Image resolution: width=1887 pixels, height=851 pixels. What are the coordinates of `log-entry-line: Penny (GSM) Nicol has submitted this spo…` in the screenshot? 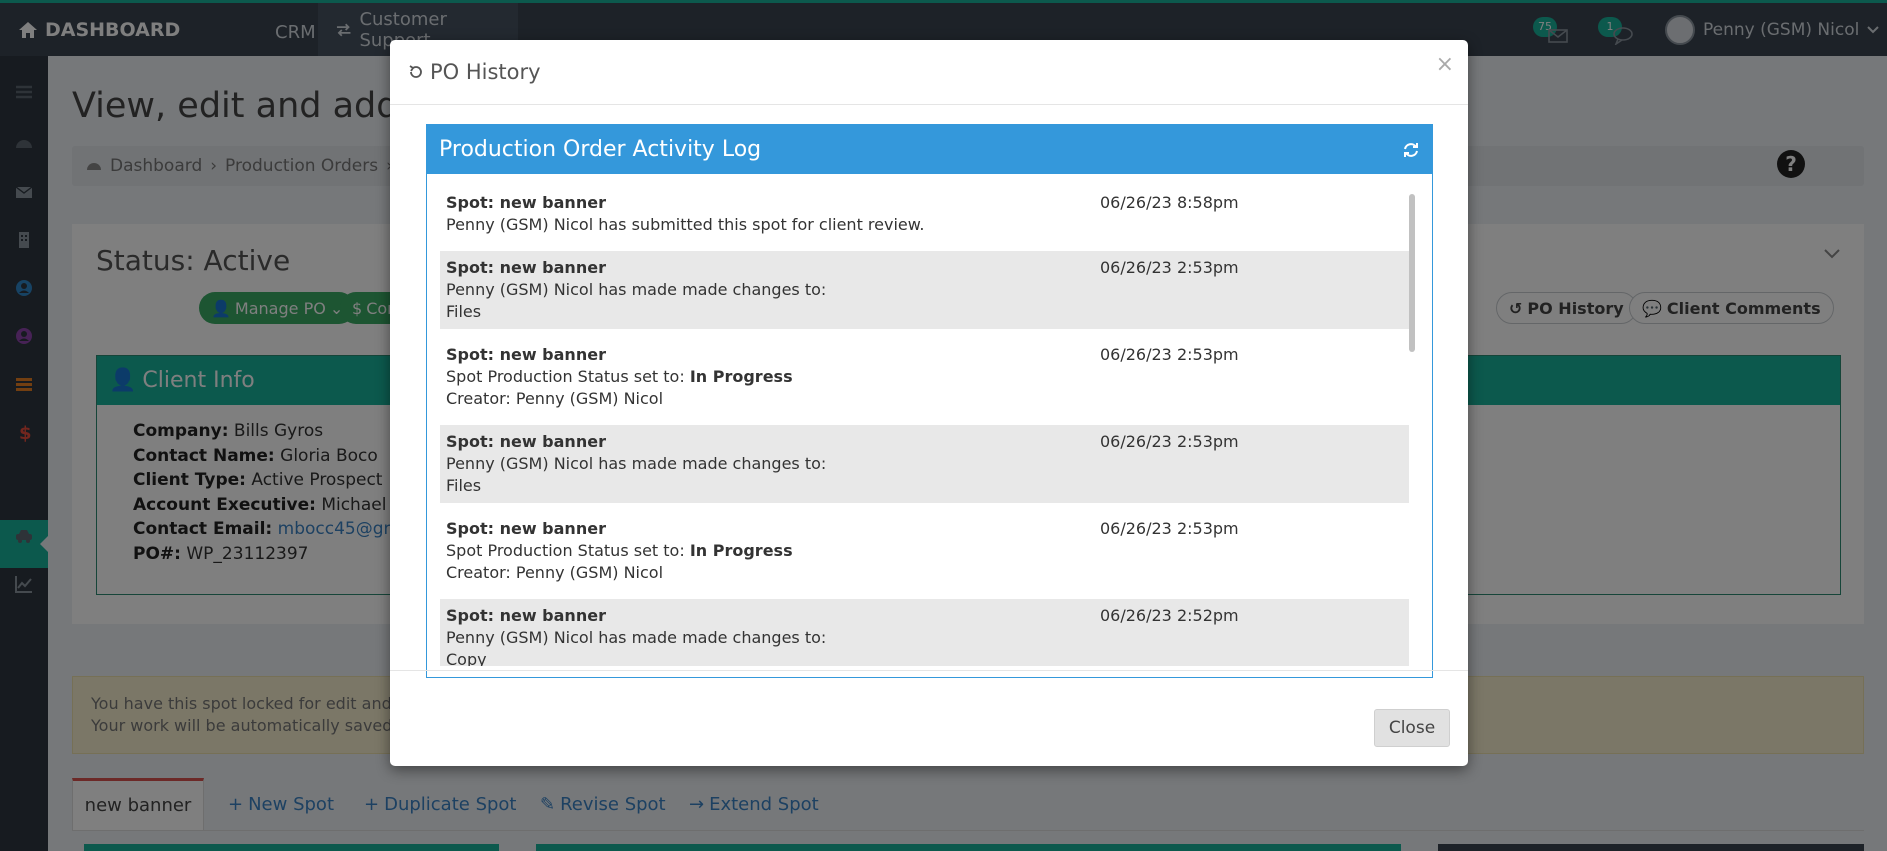 It's located at (685, 224).